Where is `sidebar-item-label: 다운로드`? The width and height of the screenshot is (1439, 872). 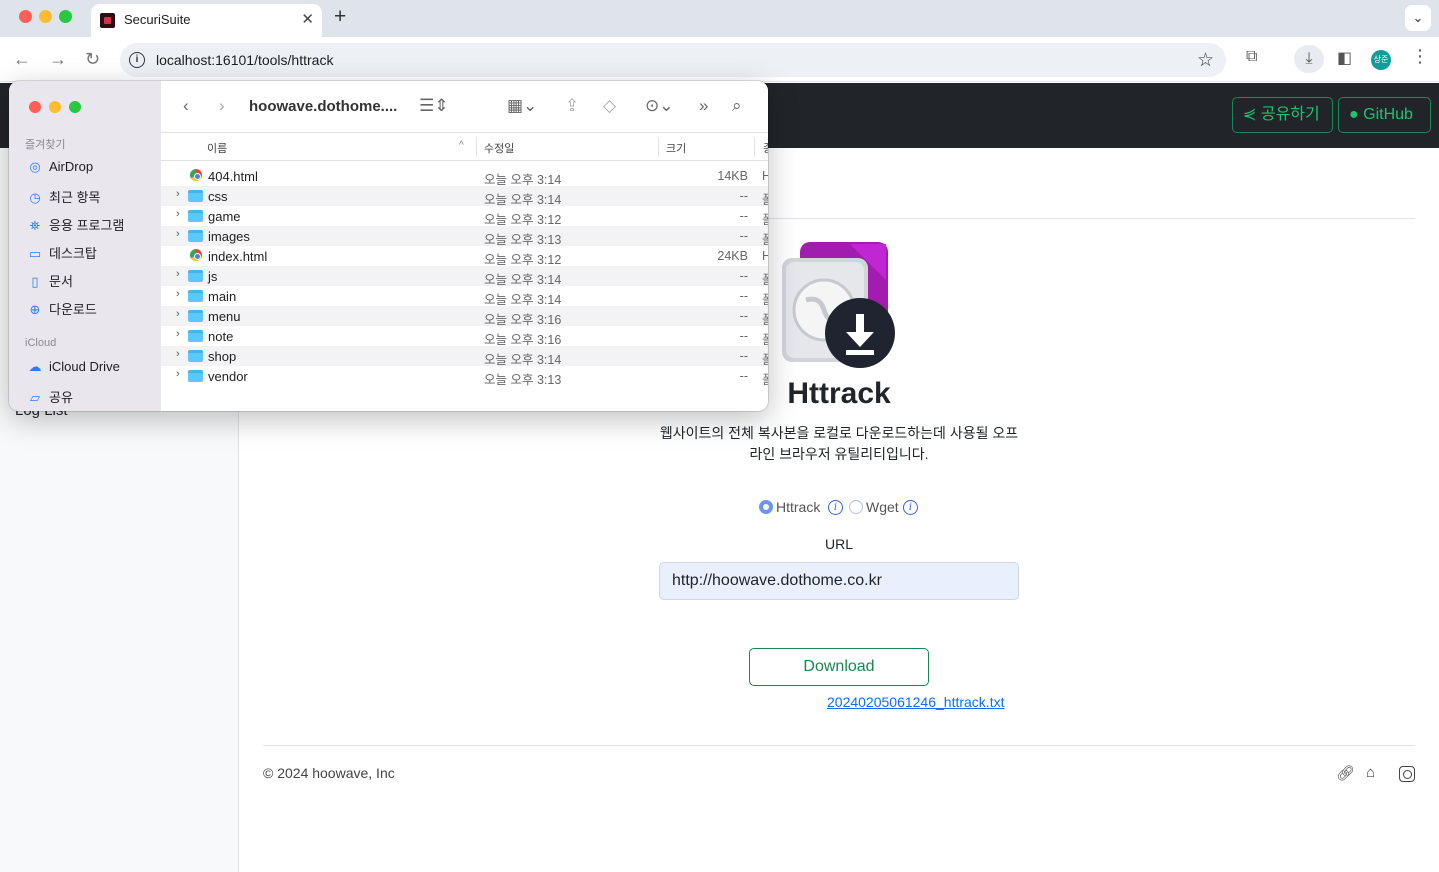
sidebar-item-label: 다운로드 is located at coordinates (73, 309).